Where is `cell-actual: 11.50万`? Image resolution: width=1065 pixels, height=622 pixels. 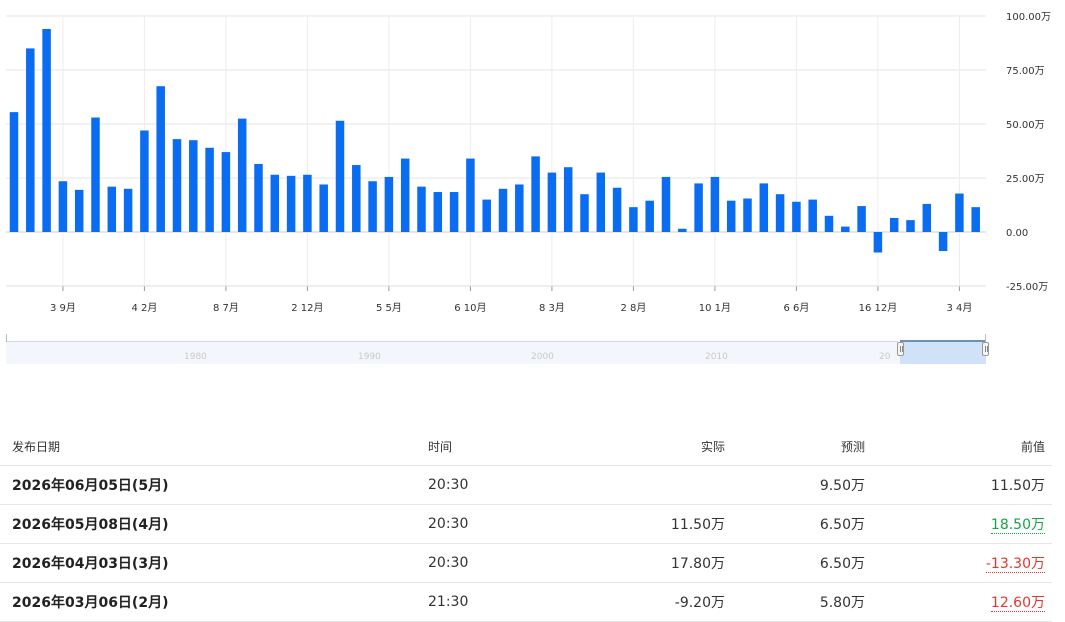
cell-actual: 11.50万 is located at coordinates (658, 524).